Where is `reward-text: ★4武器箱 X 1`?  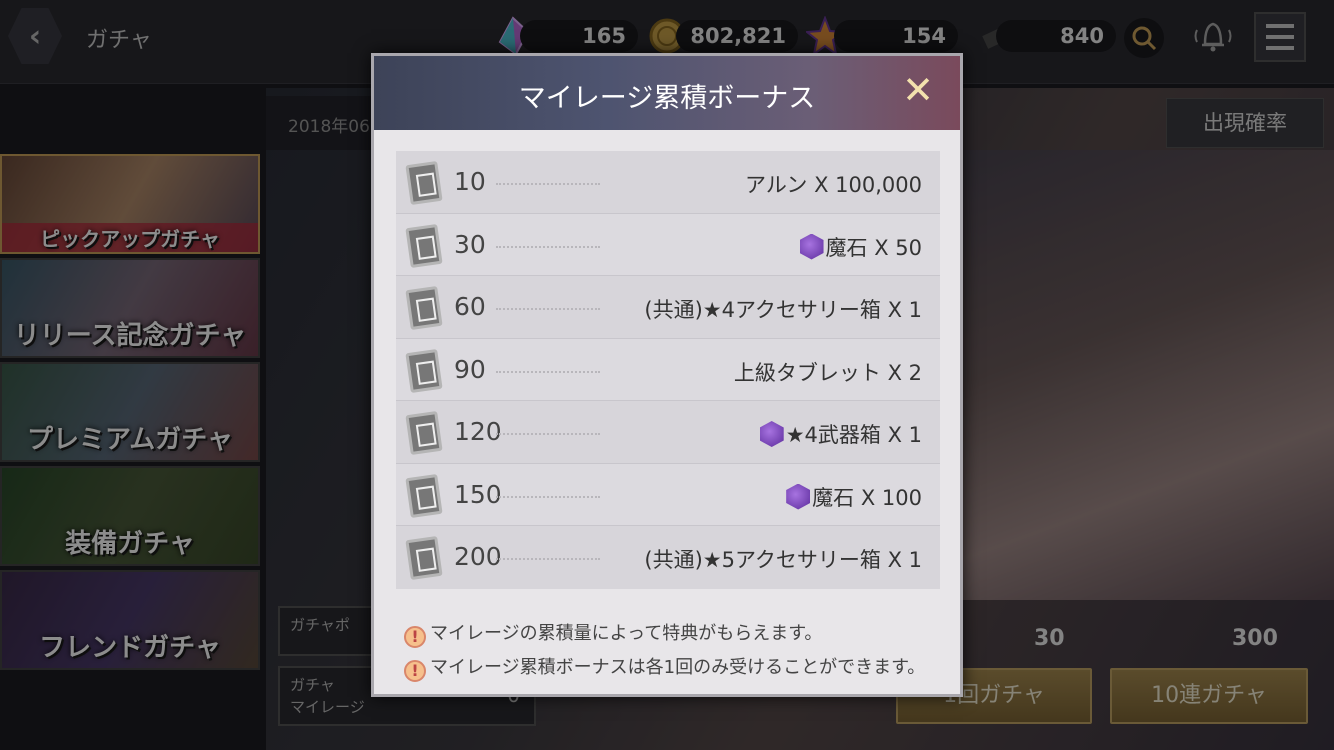
reward-text: ★4武器箱 X 1 is located at coordinates (840, 434).